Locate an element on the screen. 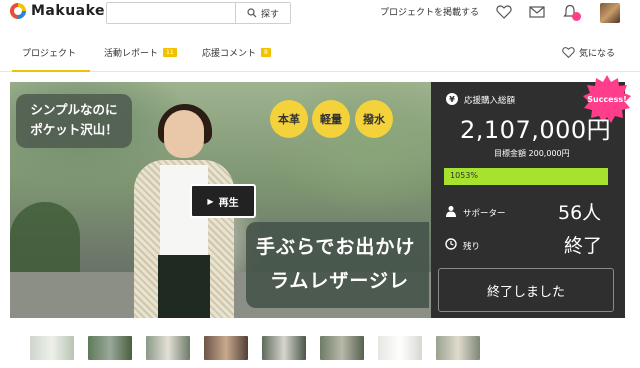 This screenshot has width=640, height=368. tab-project: プロジェクト is located at coordinates (49, 52).